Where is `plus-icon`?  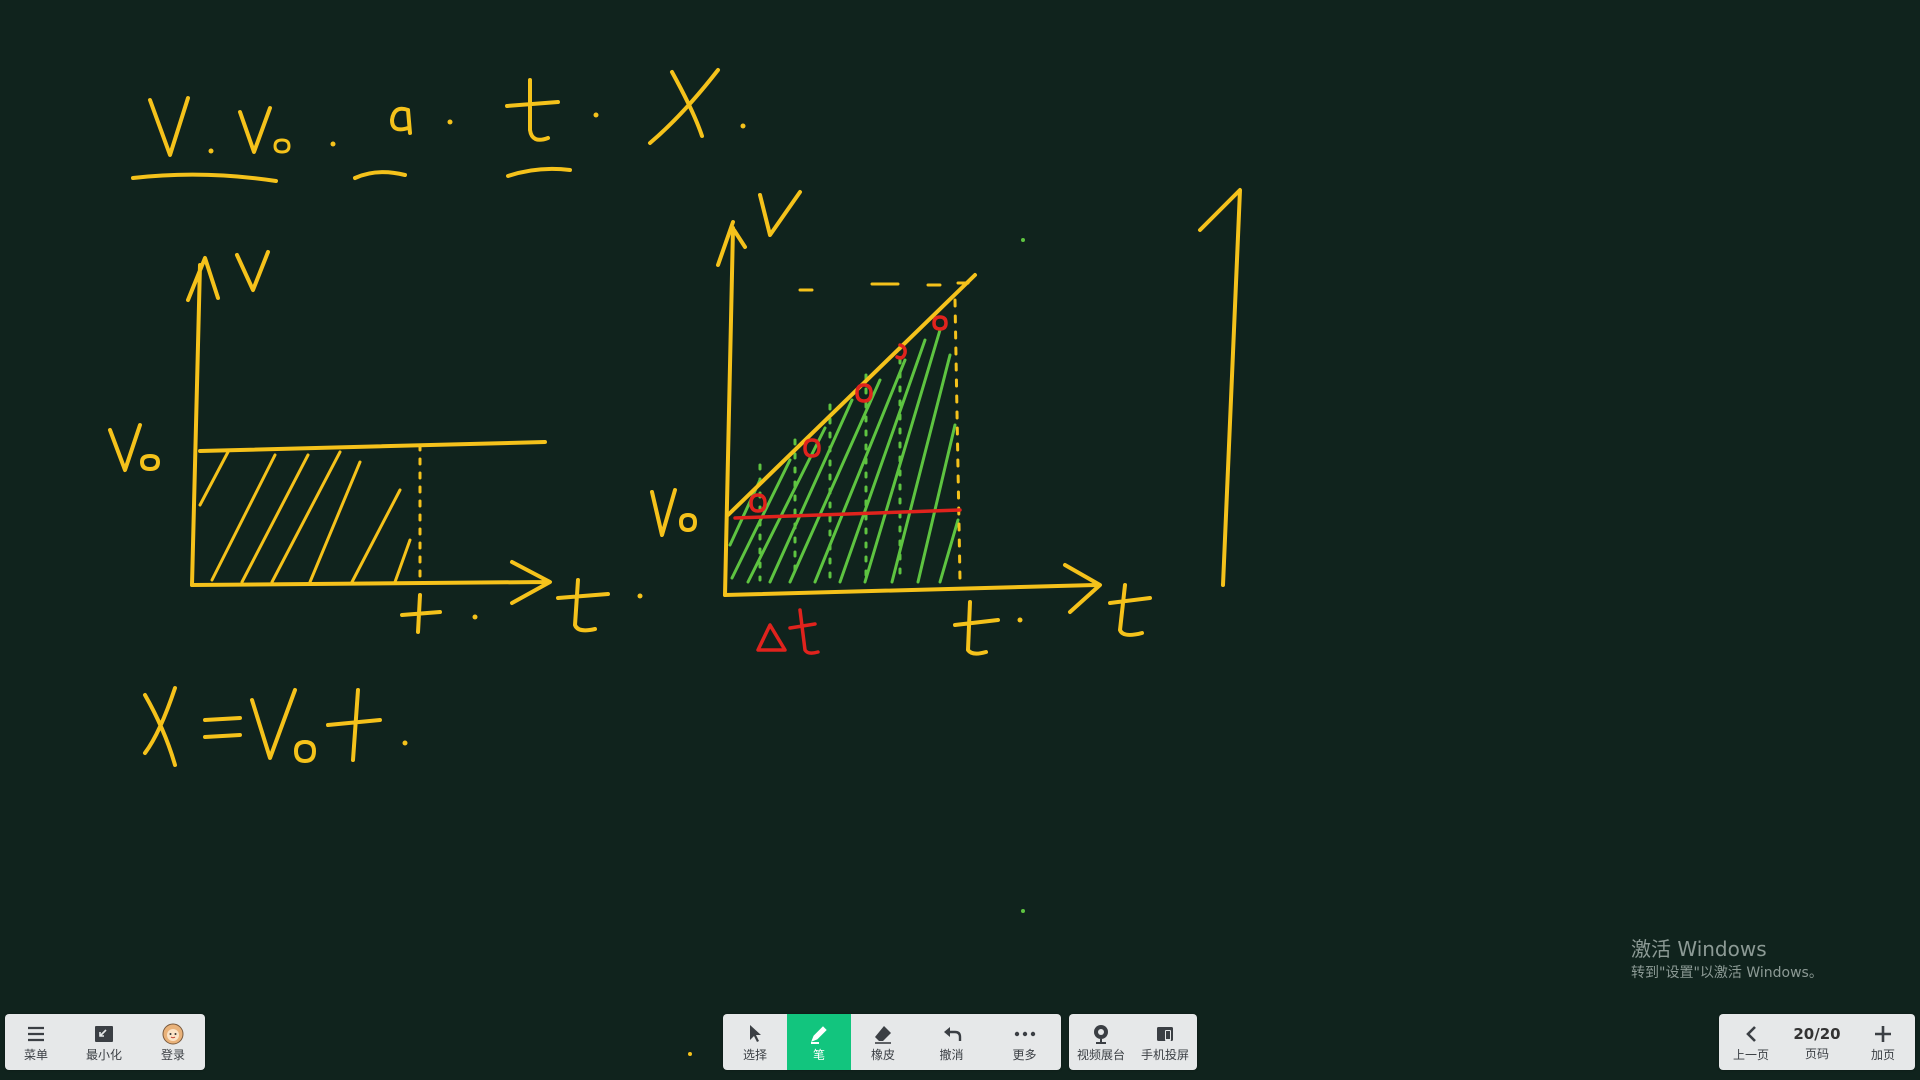
plus-icon is located at coordinates (1883, 1034).